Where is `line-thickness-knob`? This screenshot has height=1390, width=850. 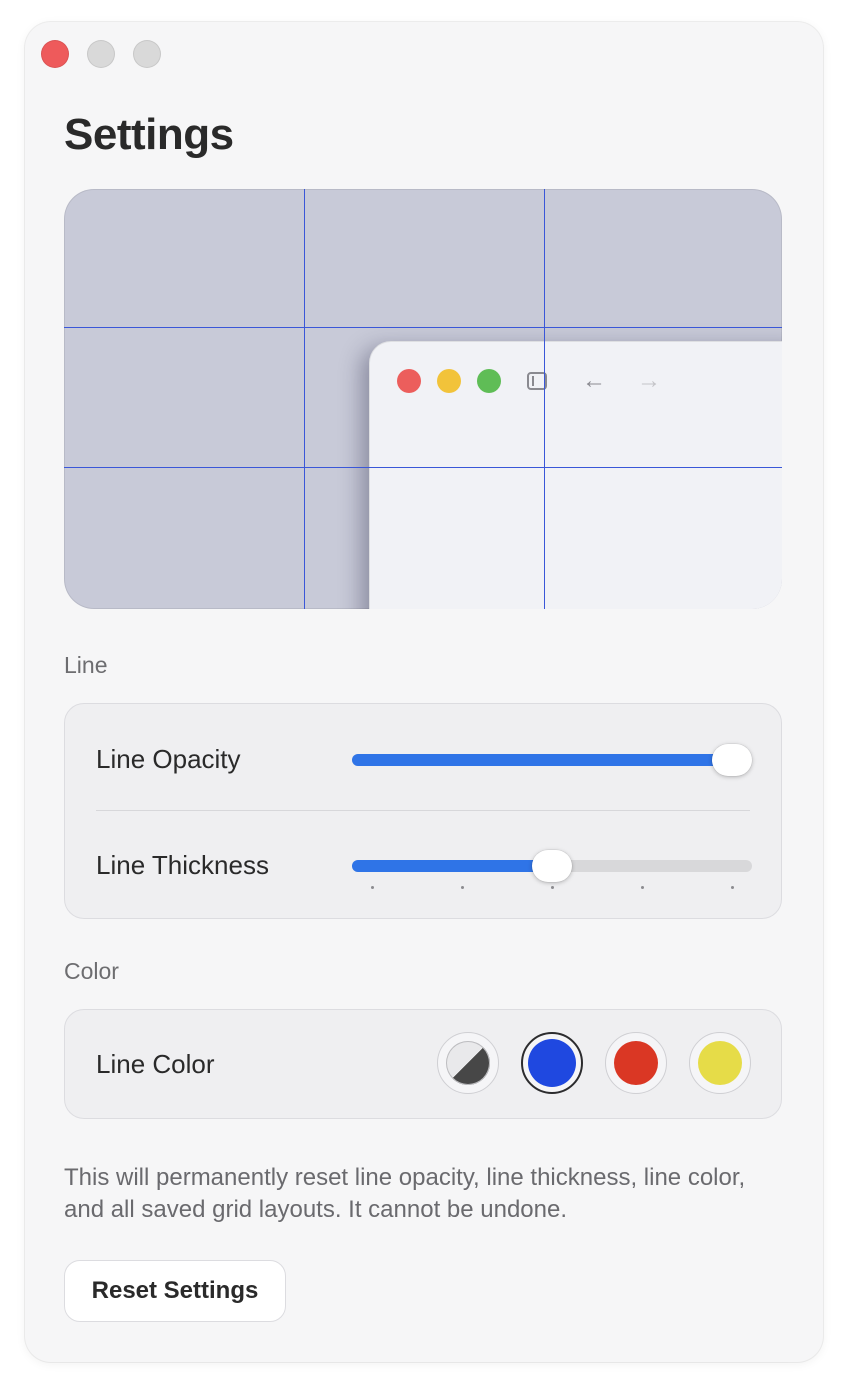
line-thickness-knob is located at coordinates (552, 866).